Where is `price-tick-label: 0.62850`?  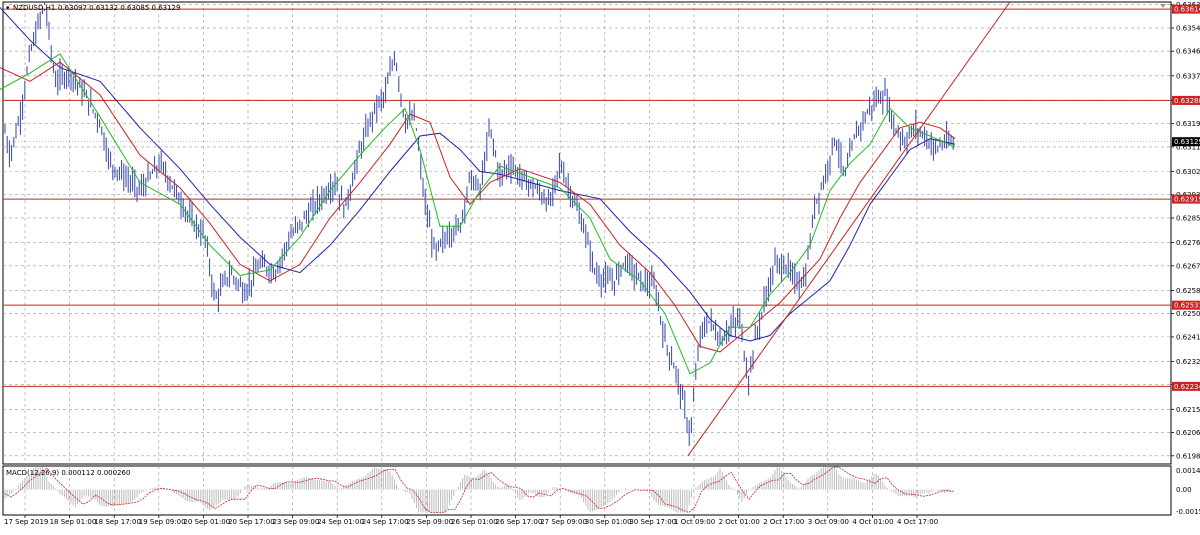
price-tick-label: 0.62850 is located at coordinates (1188, 218).